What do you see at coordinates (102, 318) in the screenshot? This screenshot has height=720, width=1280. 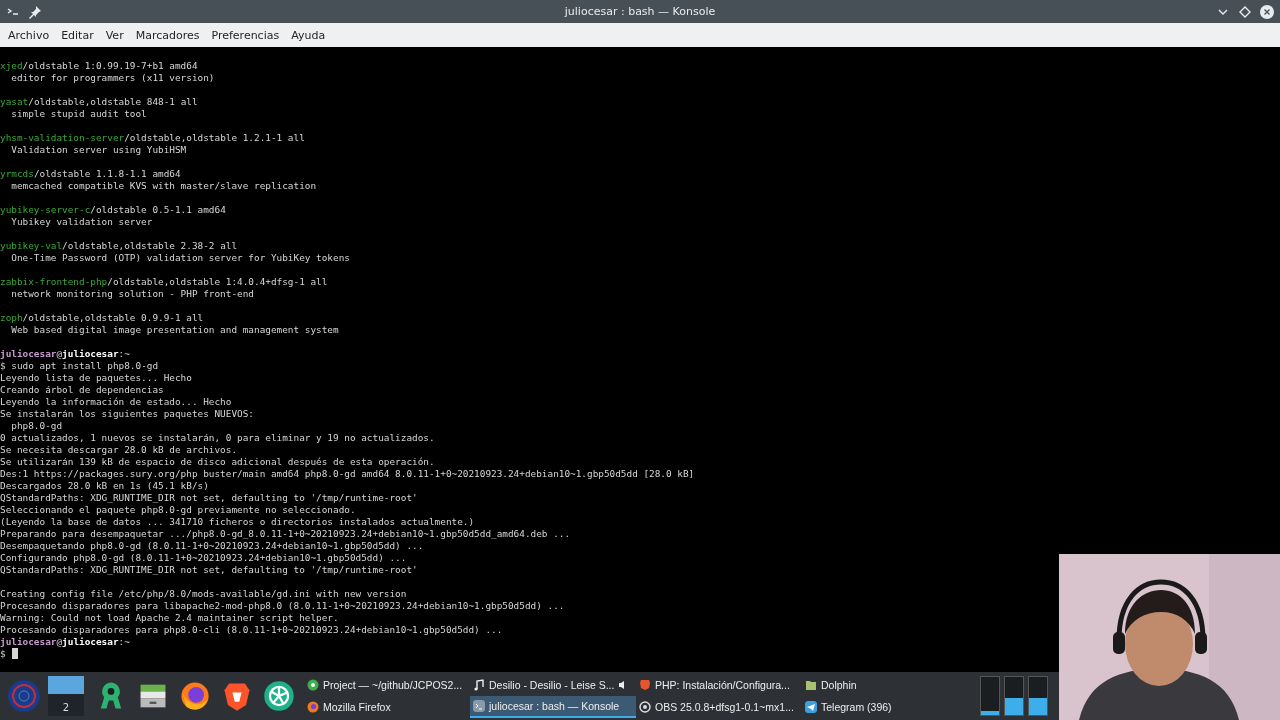 I see `terminal-line: zoph/oldstable,oldstable 0.9.9-1 all` at bounding box center [102, 318].